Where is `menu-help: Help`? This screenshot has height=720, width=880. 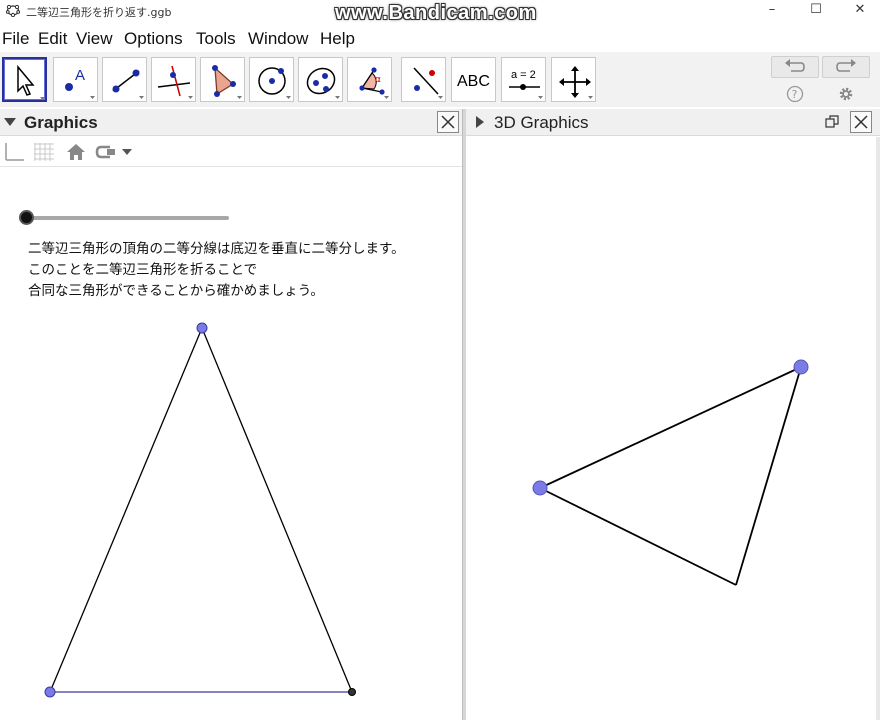
menu-help: Help is located at coordinates (337, 39).